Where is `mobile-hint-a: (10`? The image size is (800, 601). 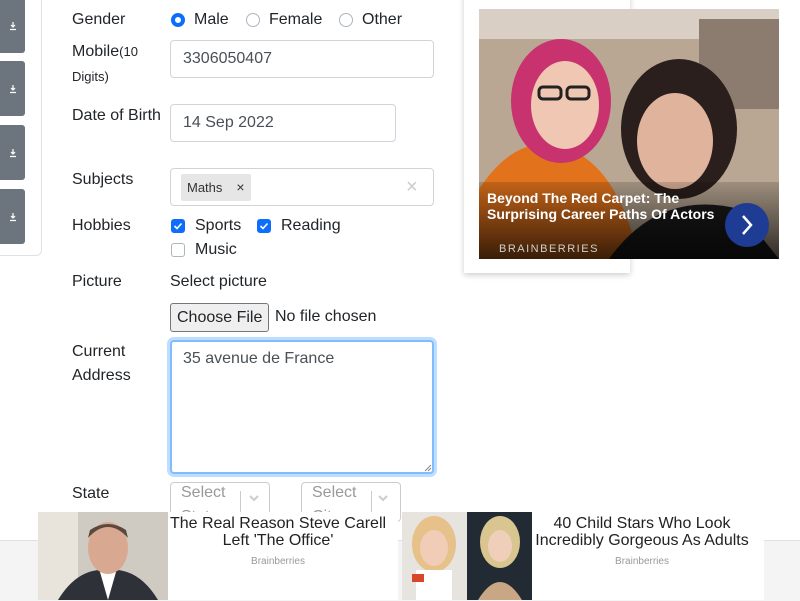
mobile-hint-a: (10 is located at coordinates (128, 51).